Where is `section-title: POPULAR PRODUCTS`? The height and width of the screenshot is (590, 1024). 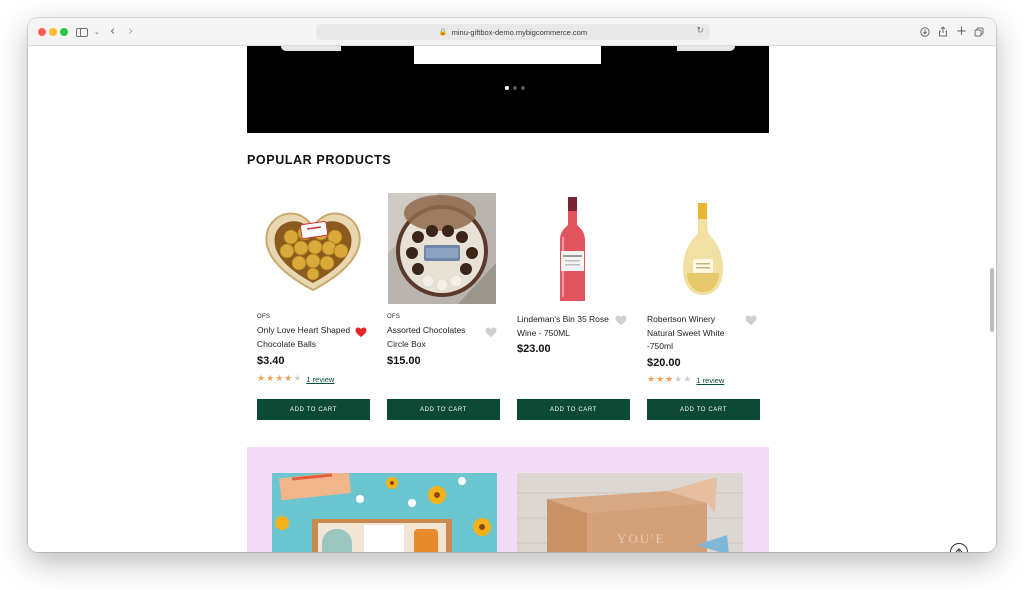 section-title: POPULAR PRODUCTS is located at coordinates (319, 160).